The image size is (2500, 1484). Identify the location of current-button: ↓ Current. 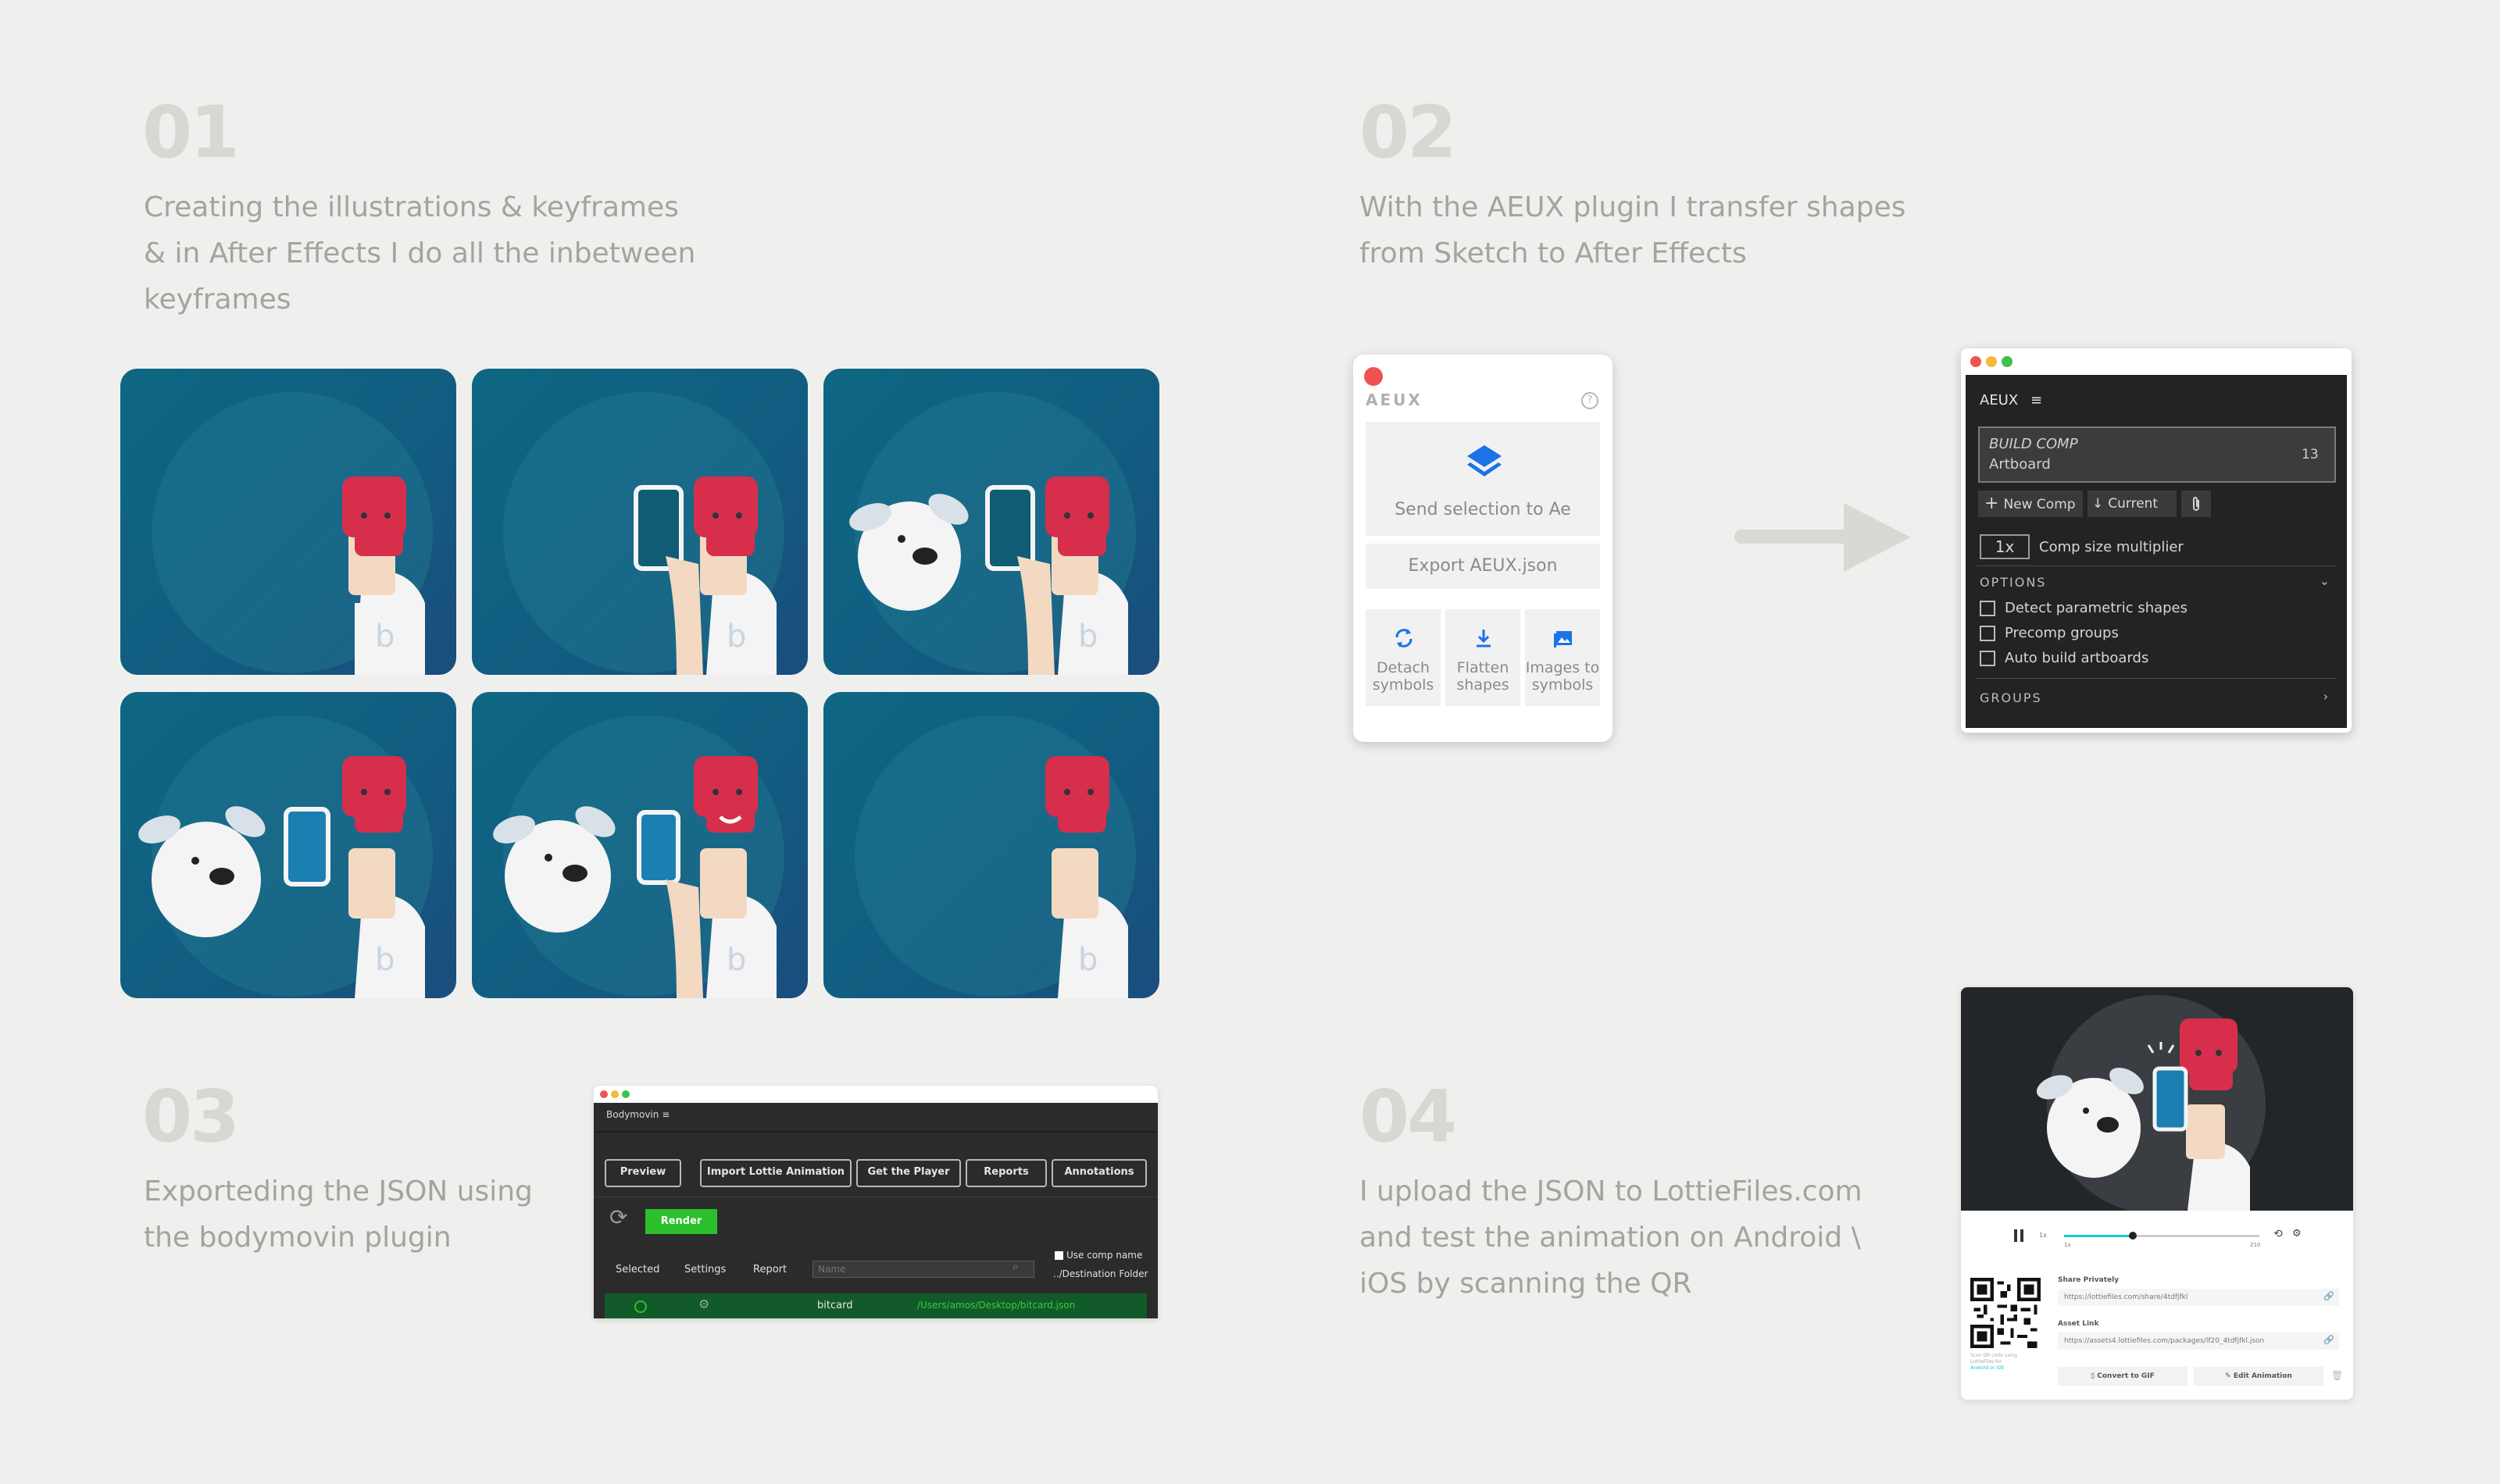
(2132, 504).